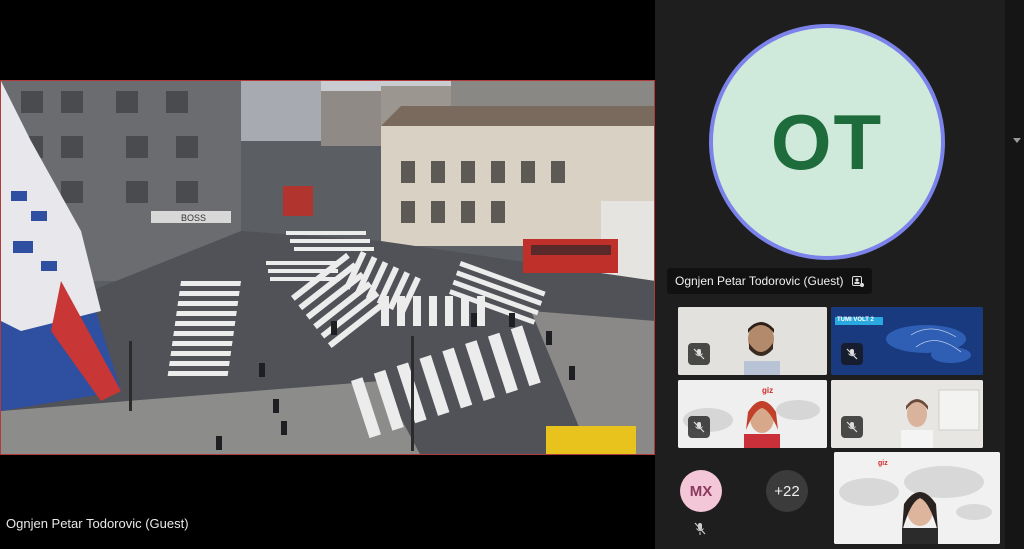  I want to click on participant-initials: MX, so click(701, 491).